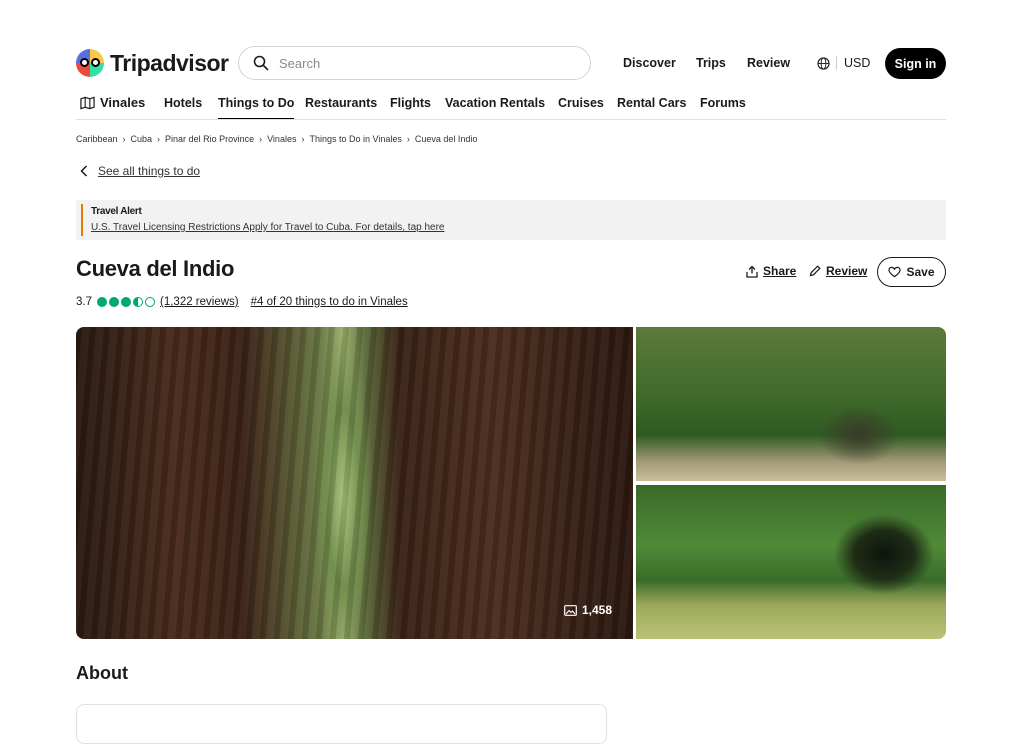  I want to click on photo-river-boat, so click(791, 562).